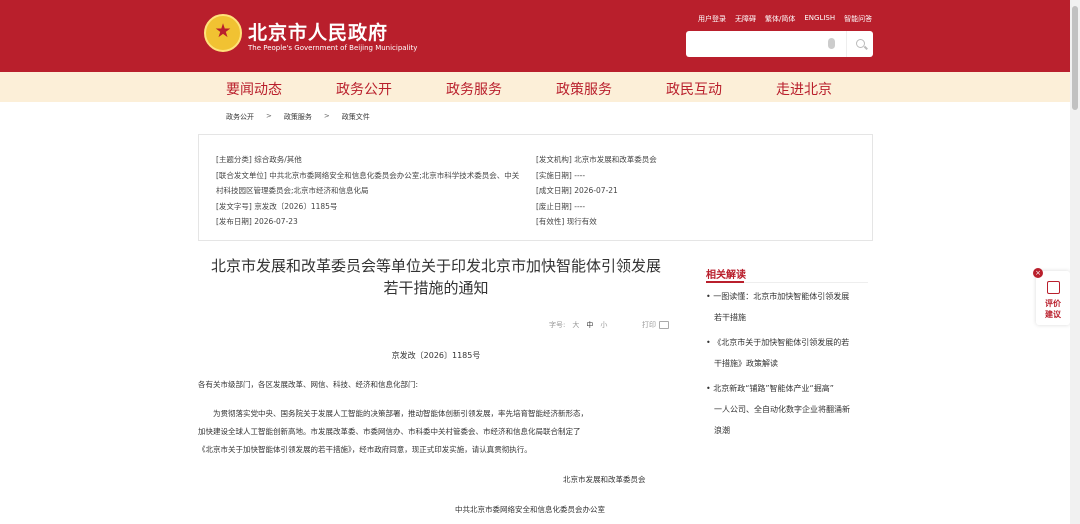 This screenshot has width=1080, height=524. Describe the element at coordinates (859, 44) in the screenshot. I see `search-button` at that location.